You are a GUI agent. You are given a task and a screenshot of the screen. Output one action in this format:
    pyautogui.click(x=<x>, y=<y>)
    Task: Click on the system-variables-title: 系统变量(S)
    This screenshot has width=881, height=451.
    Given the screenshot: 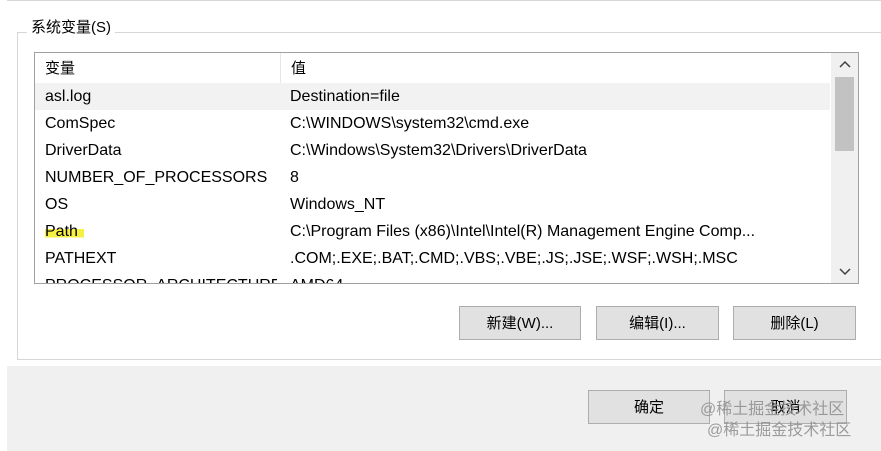 What is the action you would take?
    pyautogui.click(x=71, y=26)
    